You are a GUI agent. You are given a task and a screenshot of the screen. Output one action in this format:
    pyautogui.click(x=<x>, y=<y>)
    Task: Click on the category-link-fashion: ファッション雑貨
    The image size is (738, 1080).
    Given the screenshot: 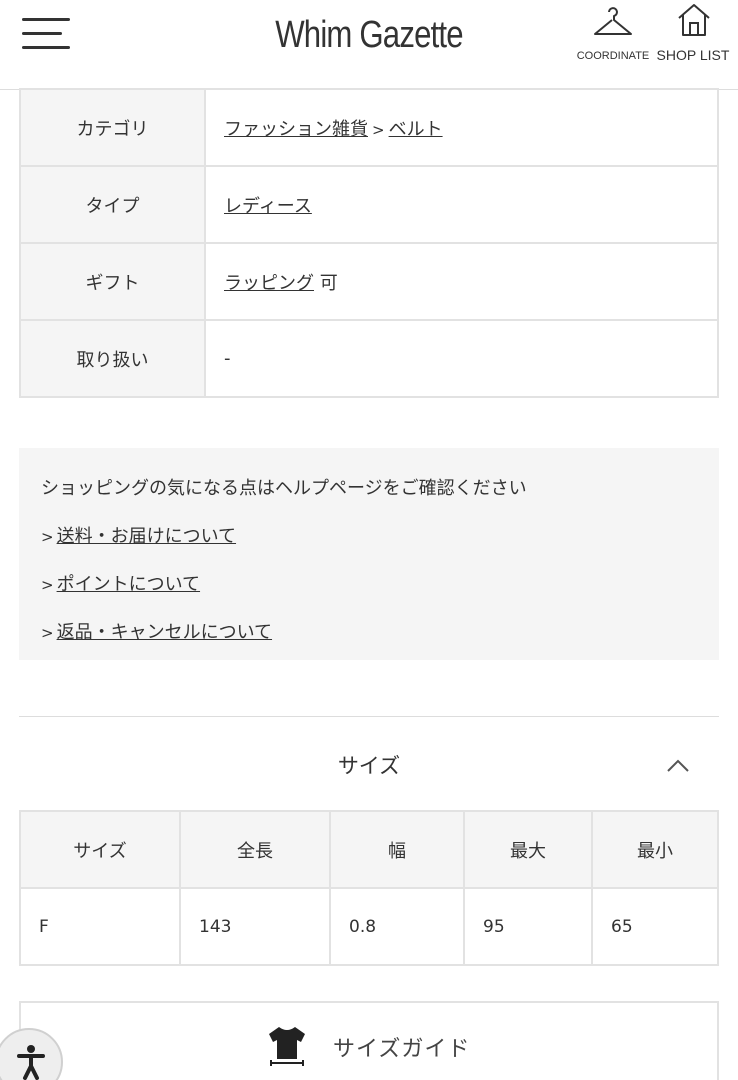 What is the action you would take?
    pyautogui.click(x=296, y=129)
    